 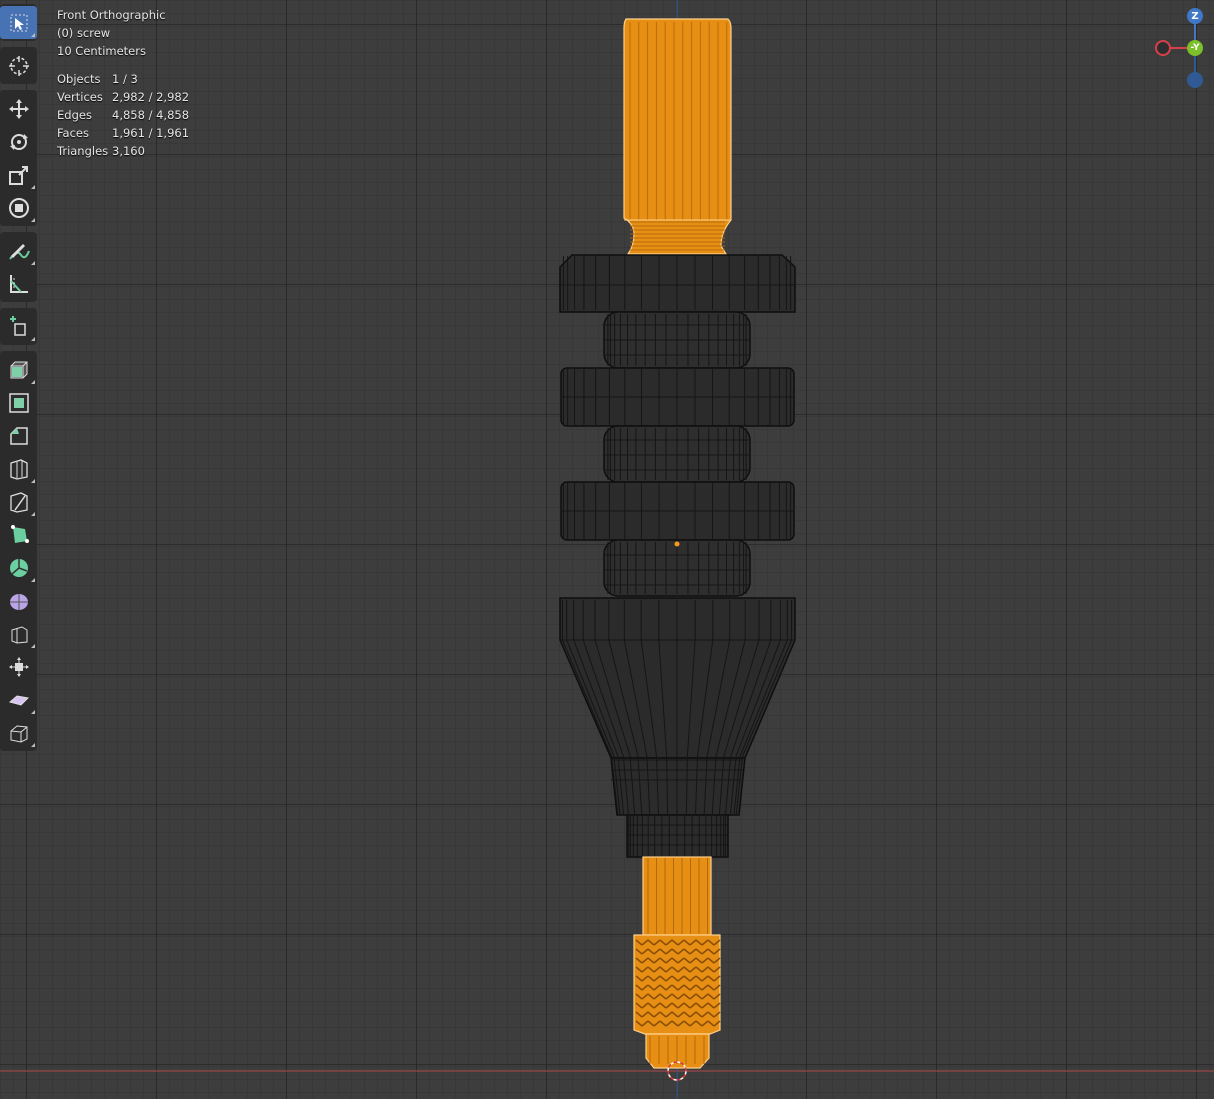 What do you see at coordinates (84, 33) in the screenshot?
I see `object-name: (0) screw` at bounding box center [84, 33].